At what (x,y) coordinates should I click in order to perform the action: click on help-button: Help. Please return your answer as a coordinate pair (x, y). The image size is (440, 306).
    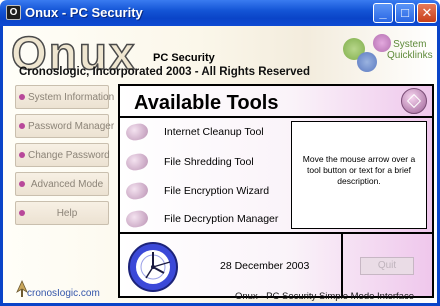
    Looking at the image, I should click on (62, 213).